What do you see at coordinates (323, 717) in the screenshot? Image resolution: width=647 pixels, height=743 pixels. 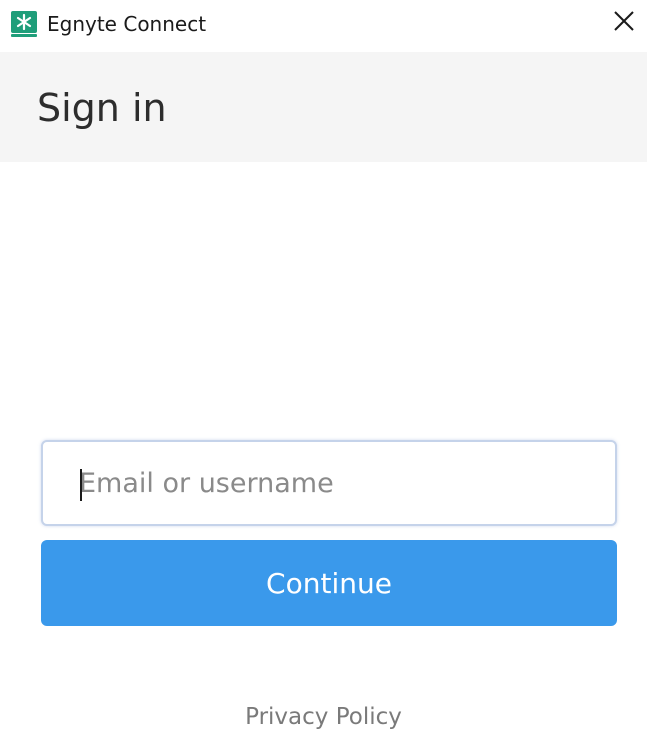 I see `privacy-policy-link: Privacy Policy` at bounding box center [323, 717].